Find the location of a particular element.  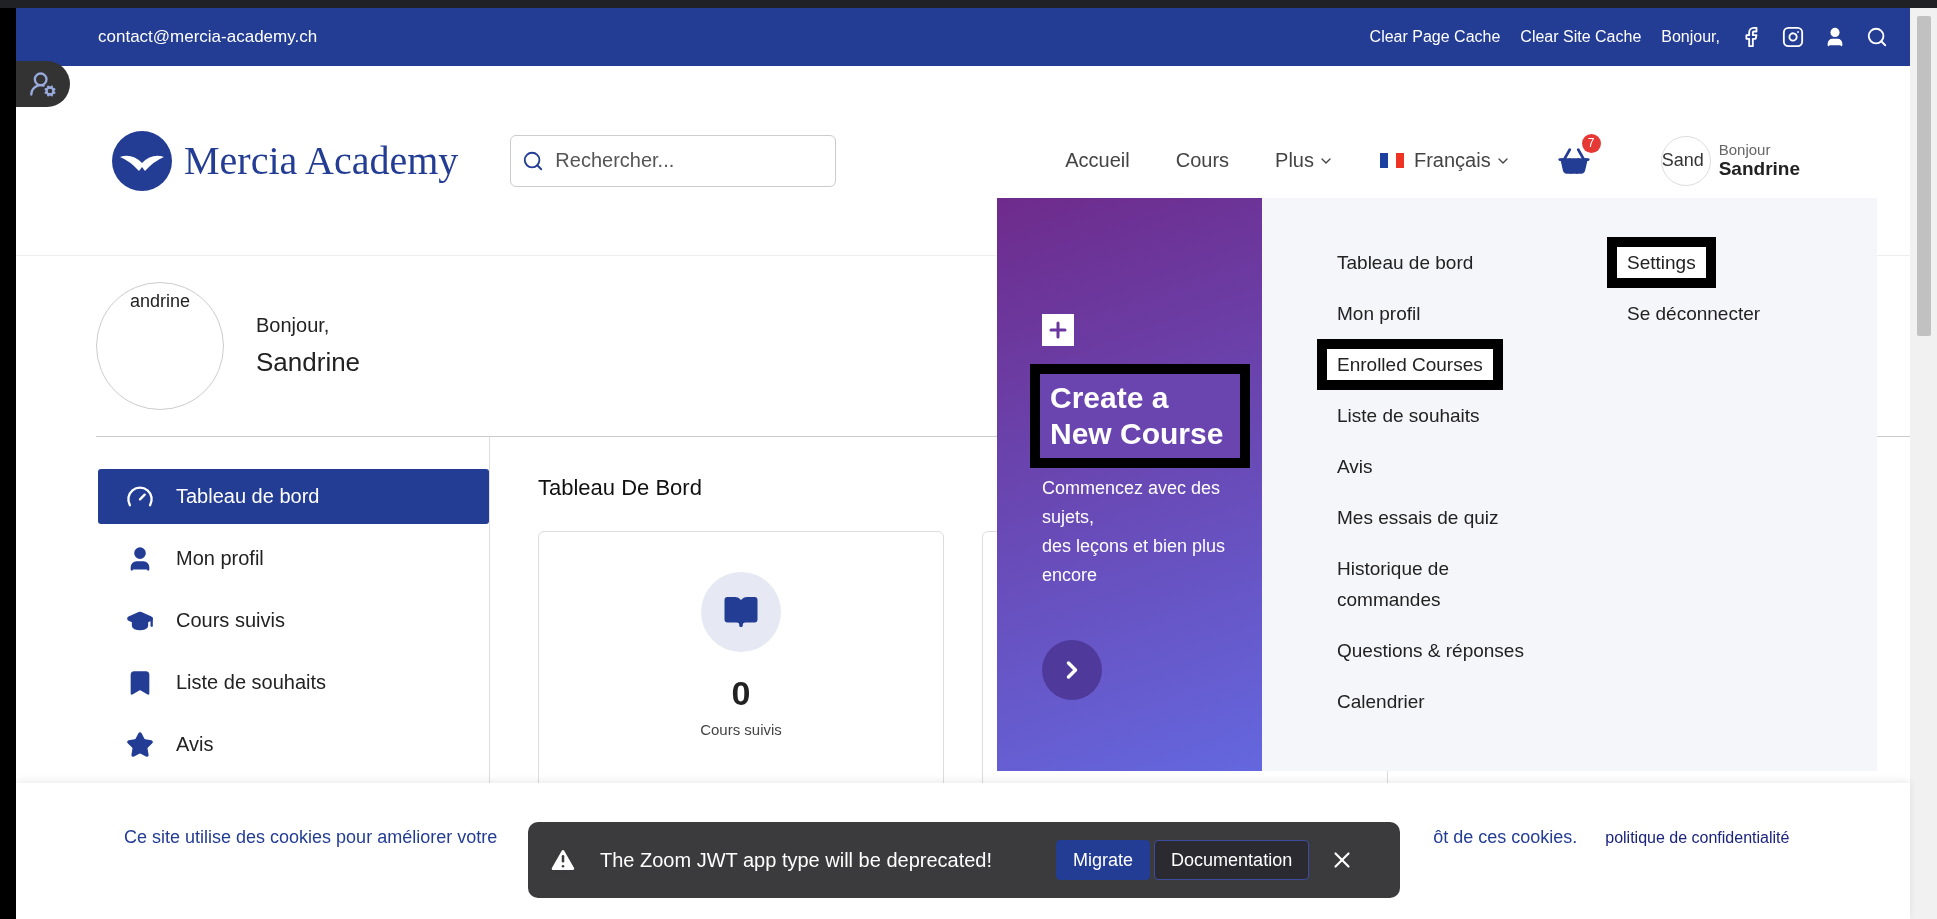

plus-icon is located at coordinates (1058, 330).